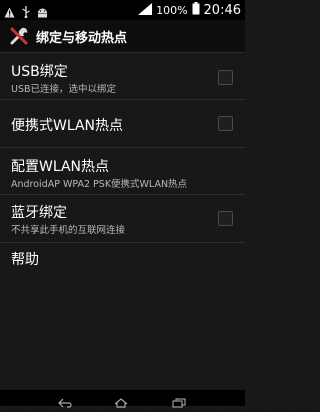  What do you see at coordinates (196, 10) in the screenshot?
I see `battery-icon` at bounding box center [196, 10].